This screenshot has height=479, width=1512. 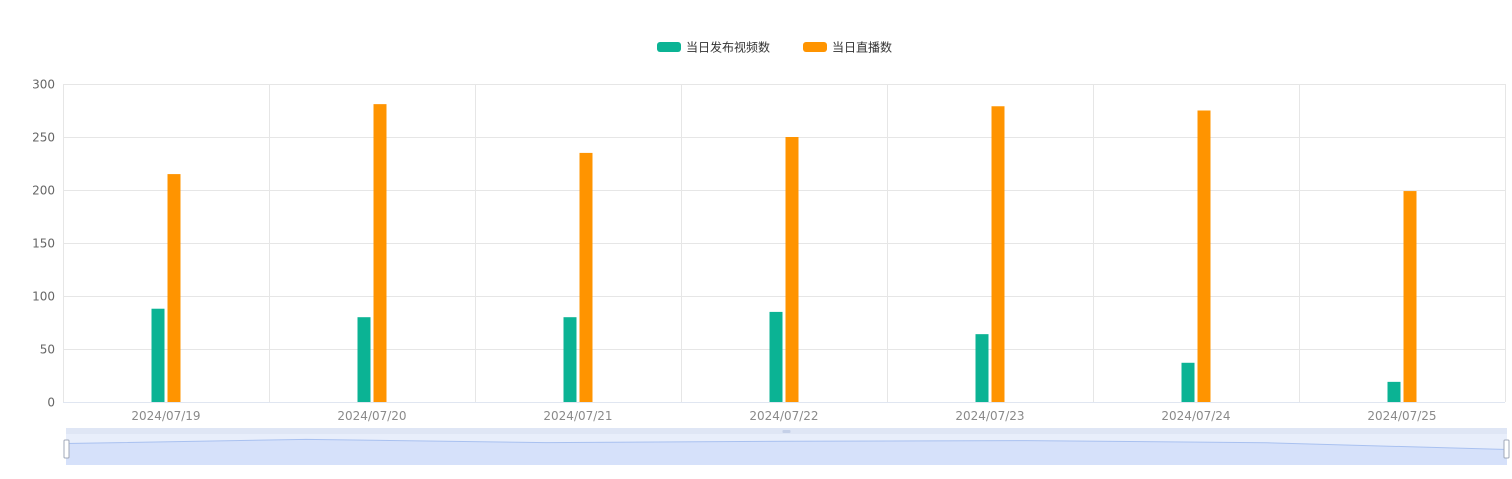 I want to click on y-tick-label: 200, so click(x=43, y=191).